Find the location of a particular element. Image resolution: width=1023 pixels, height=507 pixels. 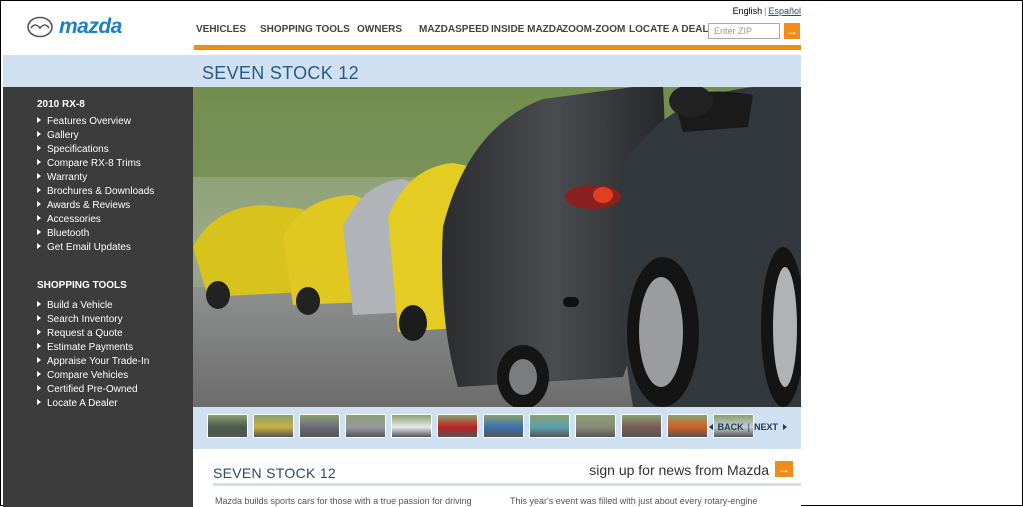

sidebar-item-specifications: Specifications is located at coordinates (95, 150).